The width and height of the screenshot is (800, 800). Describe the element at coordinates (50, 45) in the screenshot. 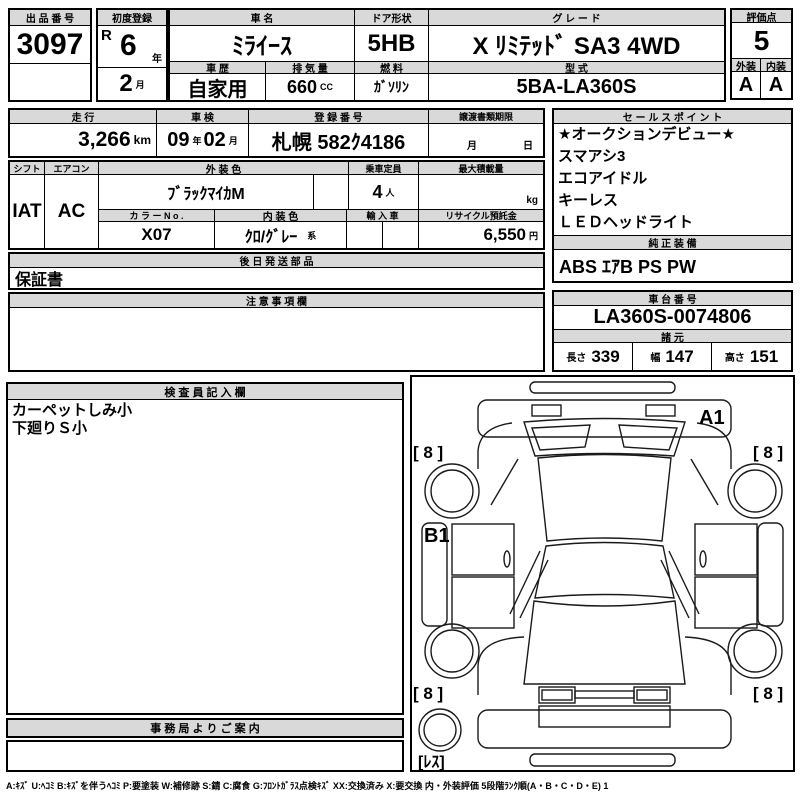

I see `lot-number: 3097` at that location.